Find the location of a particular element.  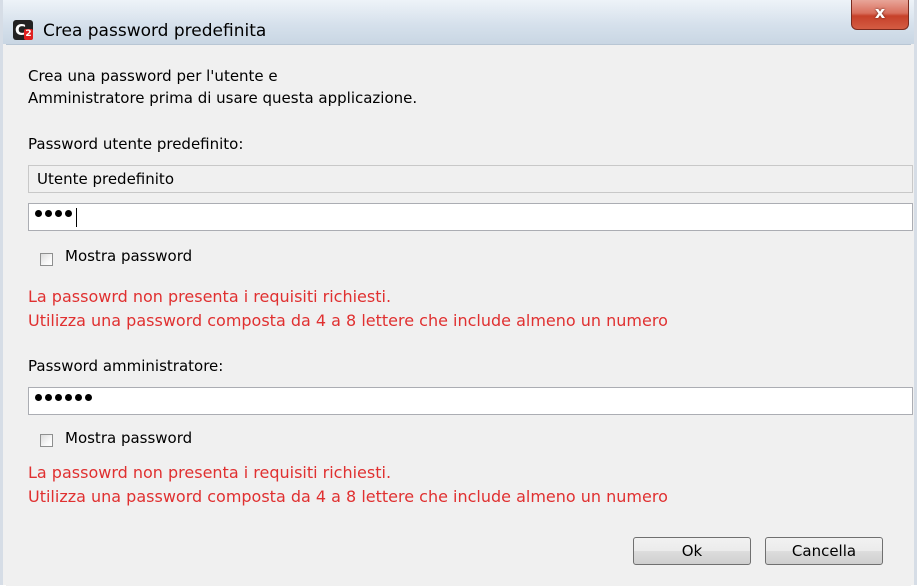

intro-line-1: Crea una password per l'utente e is located at coordinates (153, 76).